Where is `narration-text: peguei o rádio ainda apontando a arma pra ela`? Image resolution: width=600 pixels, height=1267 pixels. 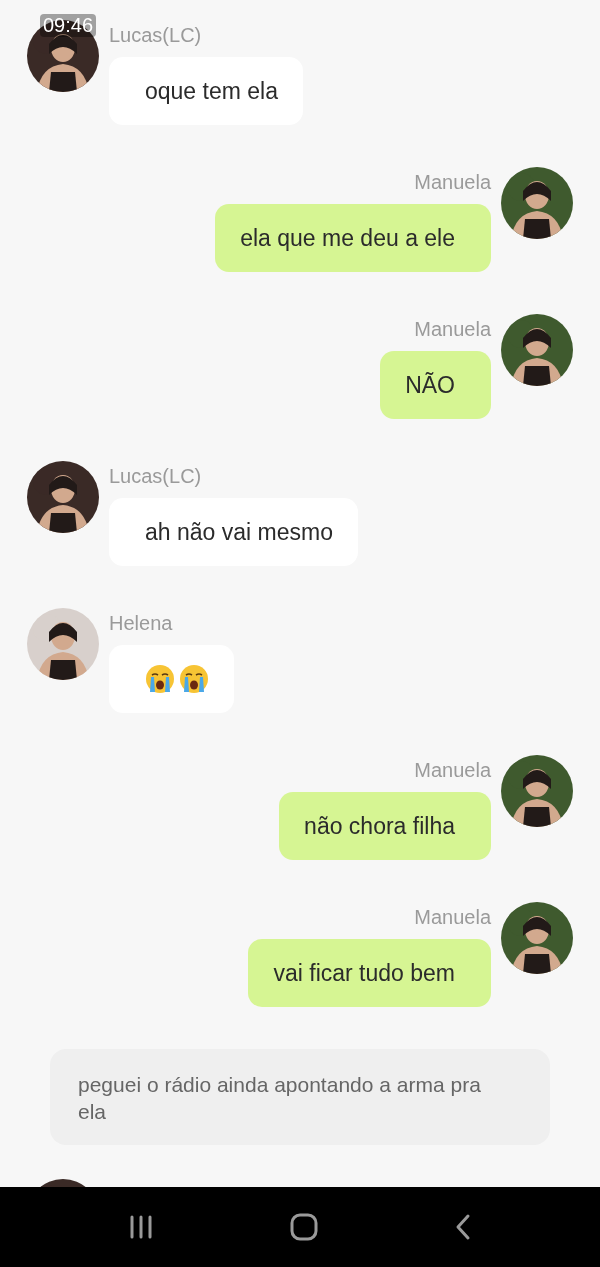 narration-text: peguei o rádio ainda apontando a arma pra ela is located at coordinates (300, 1097).